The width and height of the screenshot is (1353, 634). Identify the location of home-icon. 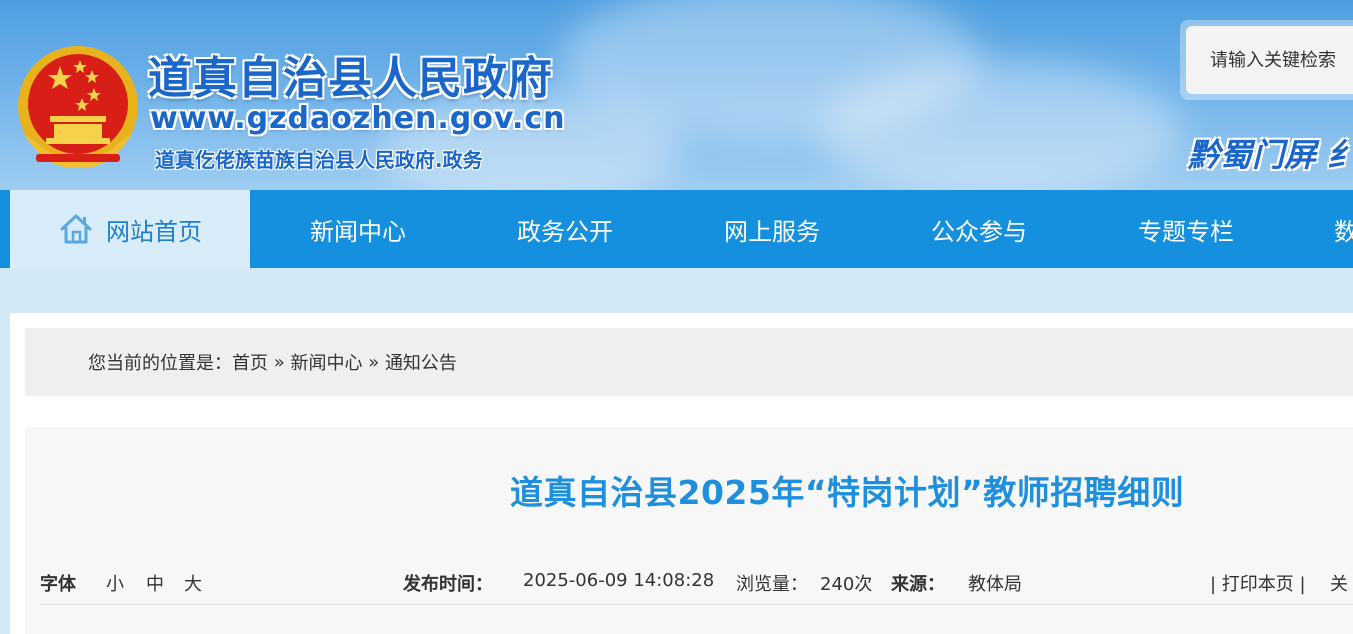
(76, 229).